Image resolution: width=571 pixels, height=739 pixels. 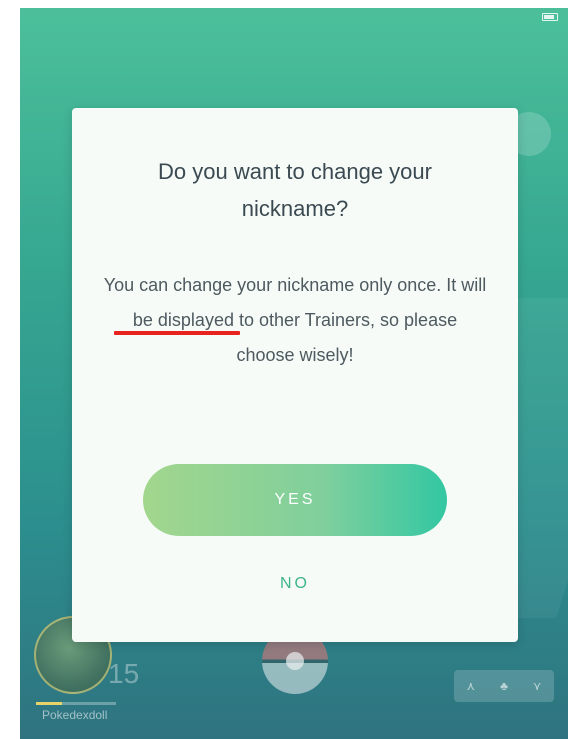 I want to click on footprint-icon: ⋎, so click(x=537, y=686).